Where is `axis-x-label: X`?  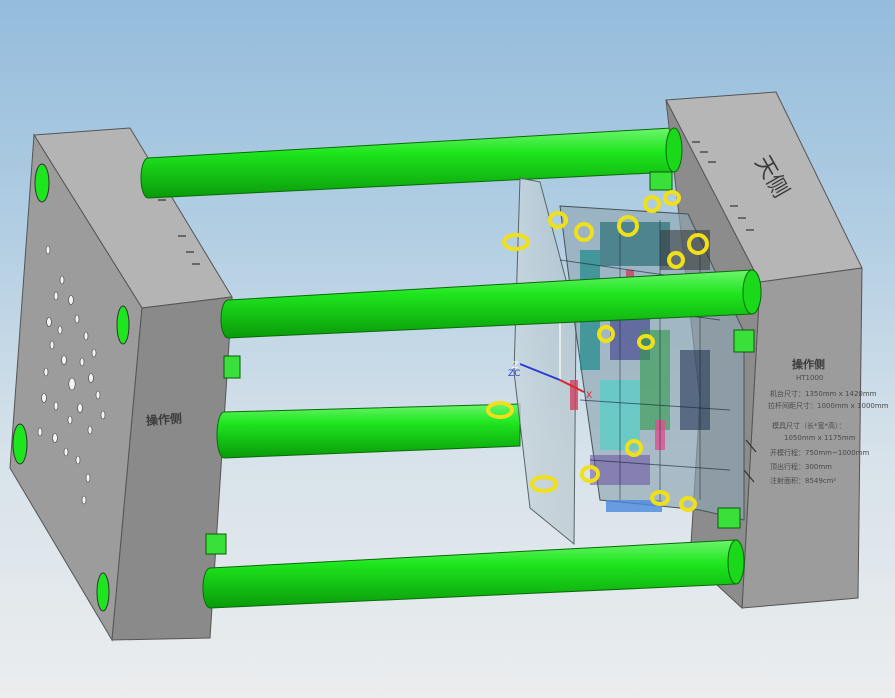
axis-x-label: X is located at coordinates (589, 396).